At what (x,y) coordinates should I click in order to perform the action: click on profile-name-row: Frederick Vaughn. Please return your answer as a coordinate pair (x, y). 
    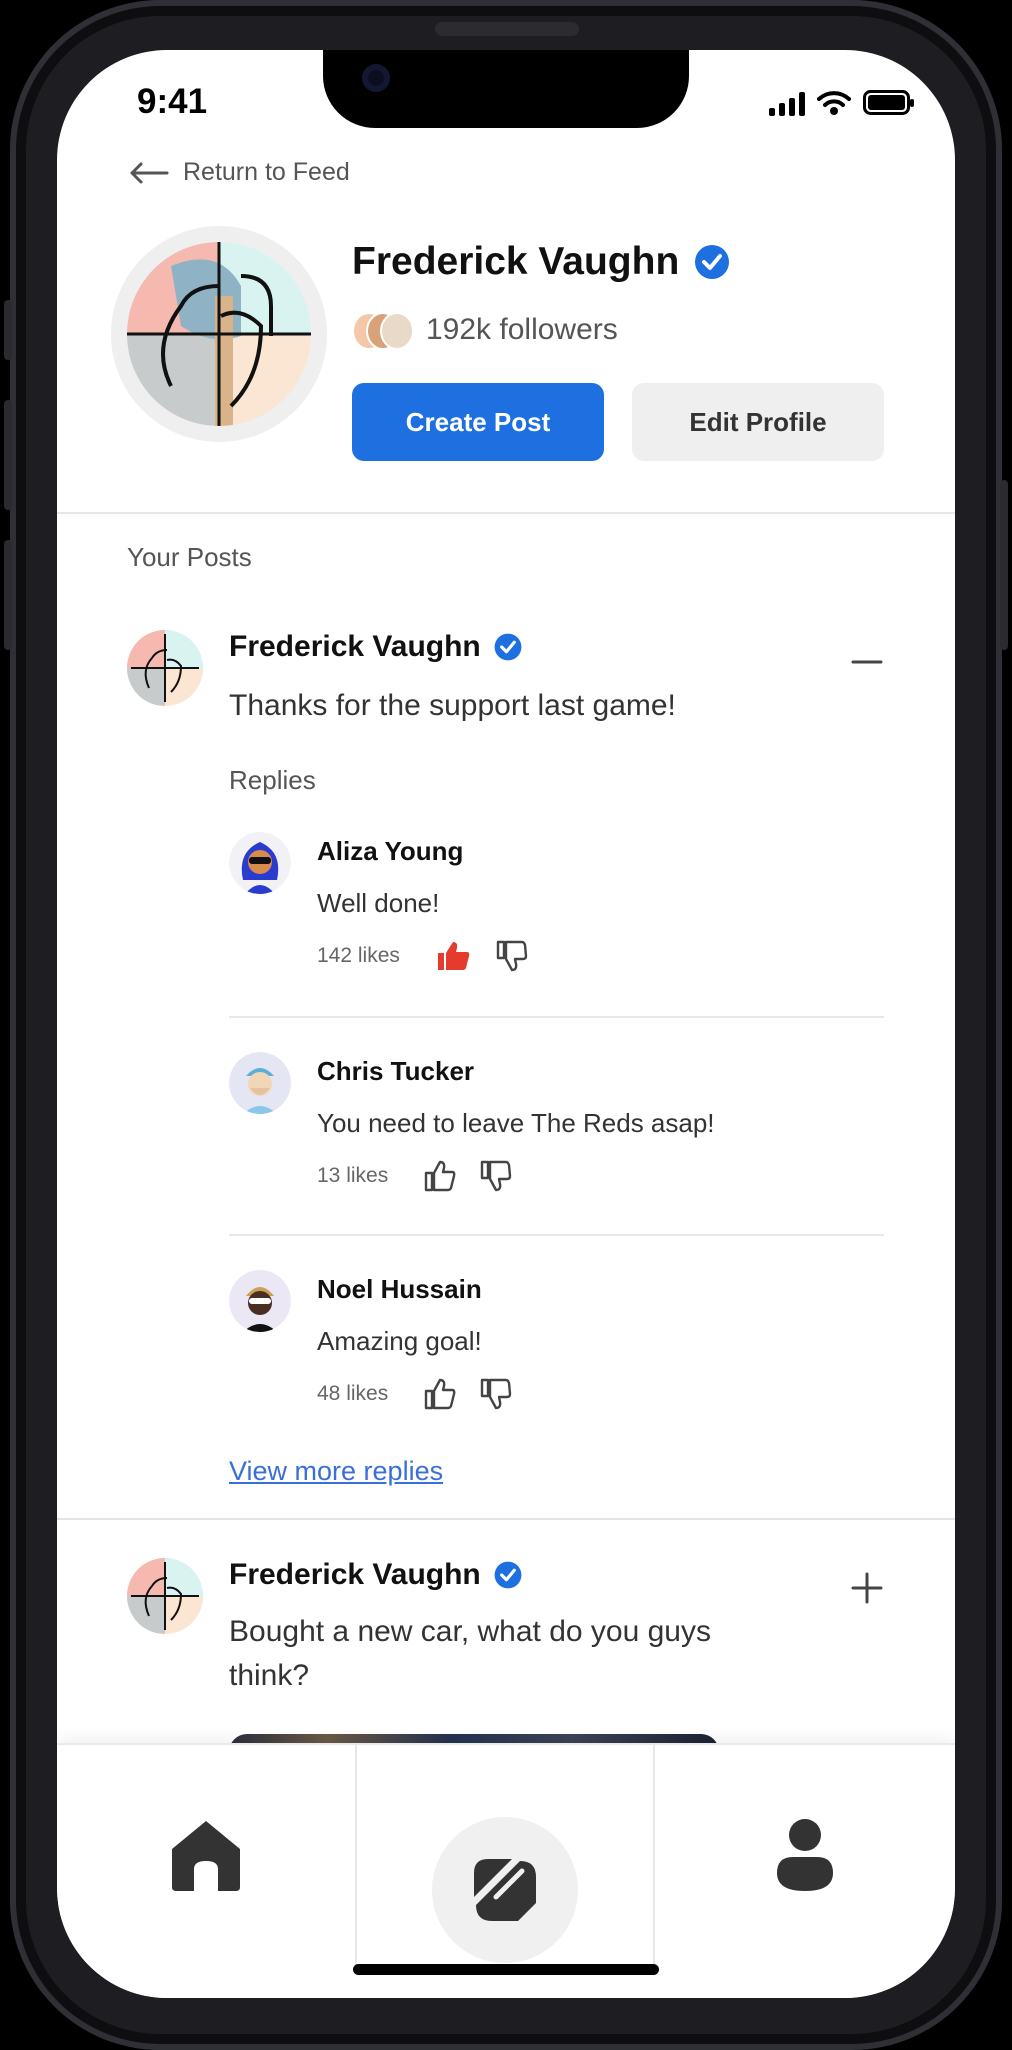
    Looking at the image, I should click on (541, 262).